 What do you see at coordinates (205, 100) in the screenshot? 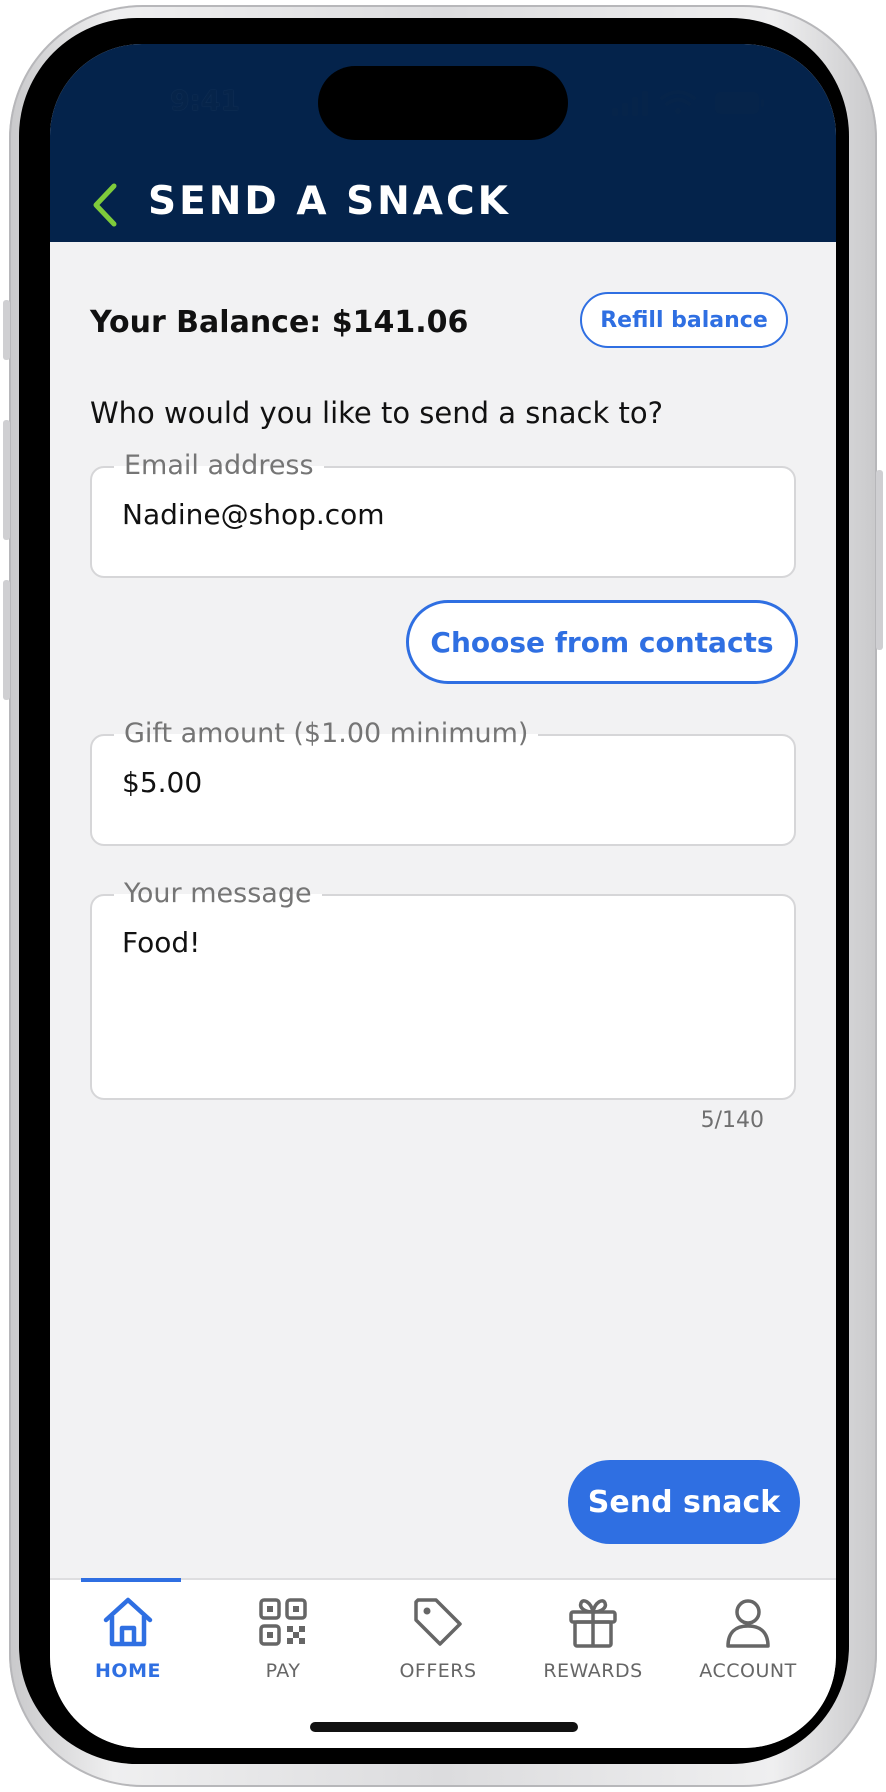
I see `status-time: 9:41` at bounding box center [205, 100].